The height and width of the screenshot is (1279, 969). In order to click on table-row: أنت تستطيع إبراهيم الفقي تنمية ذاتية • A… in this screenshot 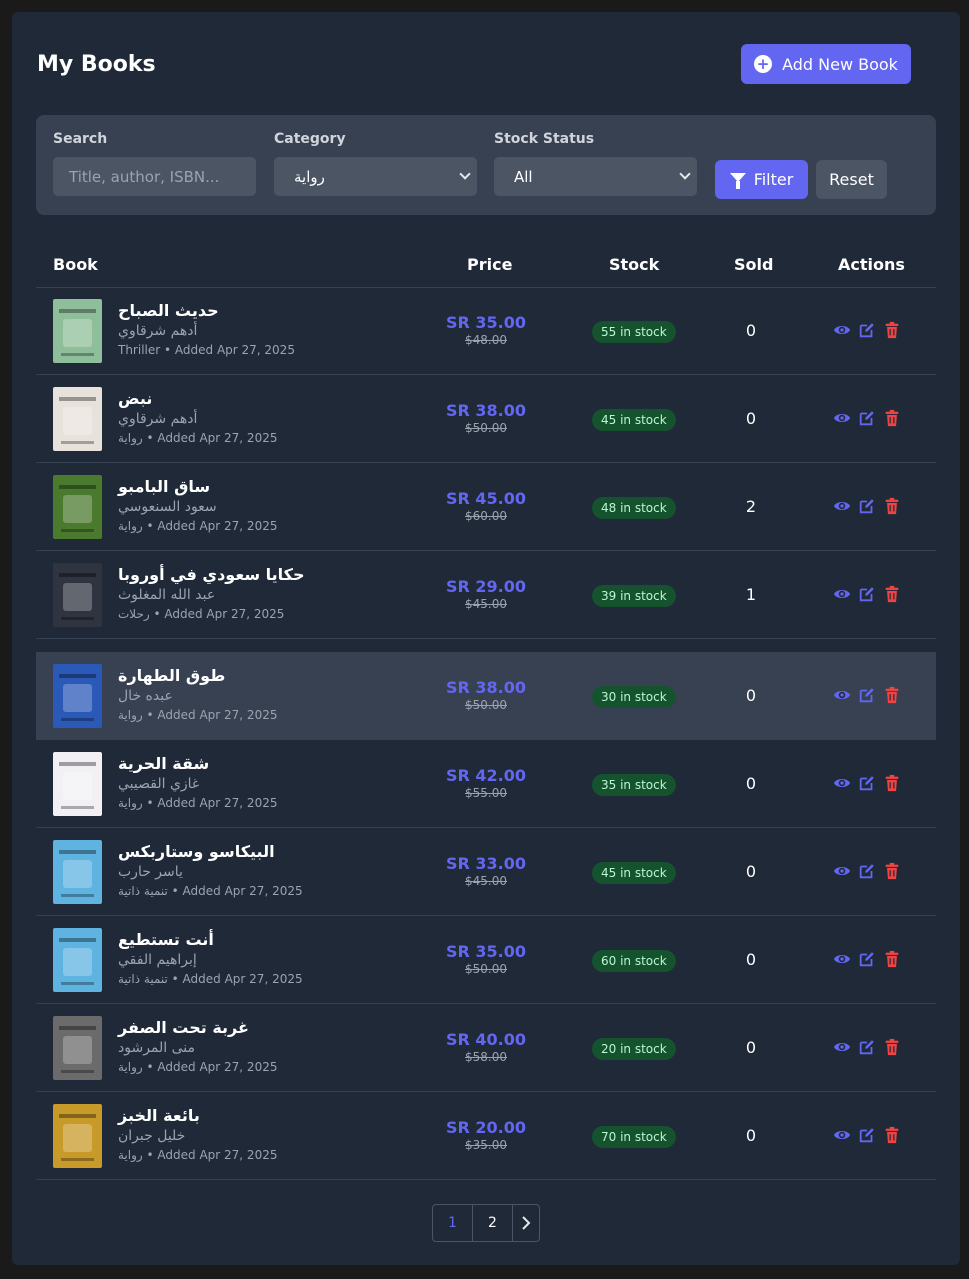, I will do `click(486, 960)`.